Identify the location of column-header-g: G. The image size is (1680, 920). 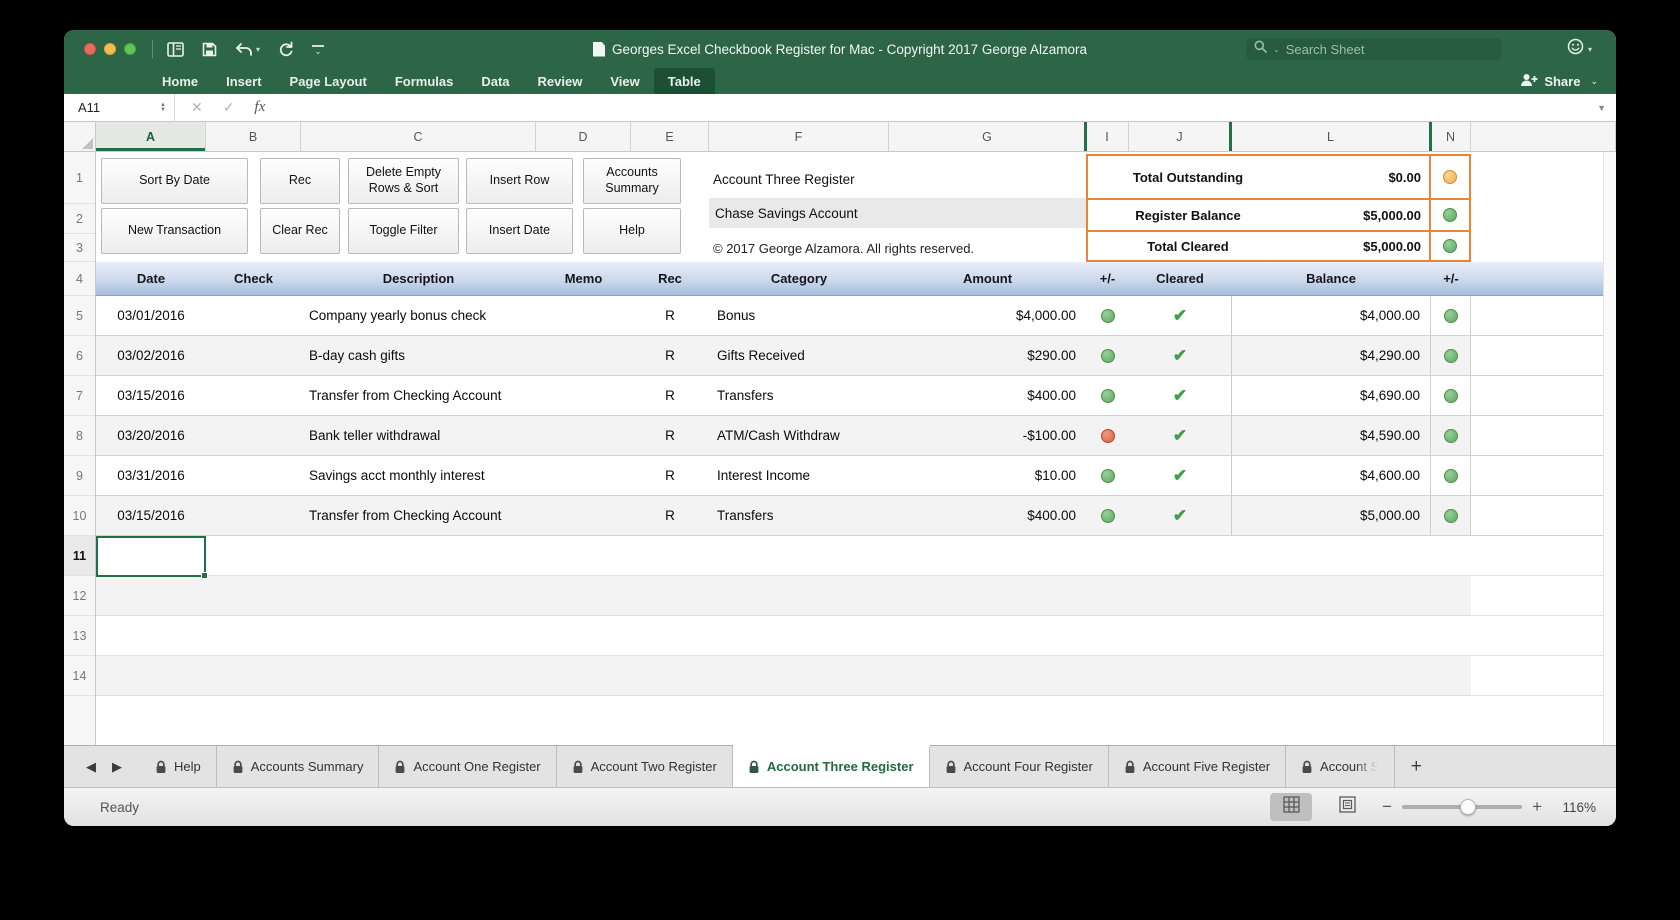
(987, 136).